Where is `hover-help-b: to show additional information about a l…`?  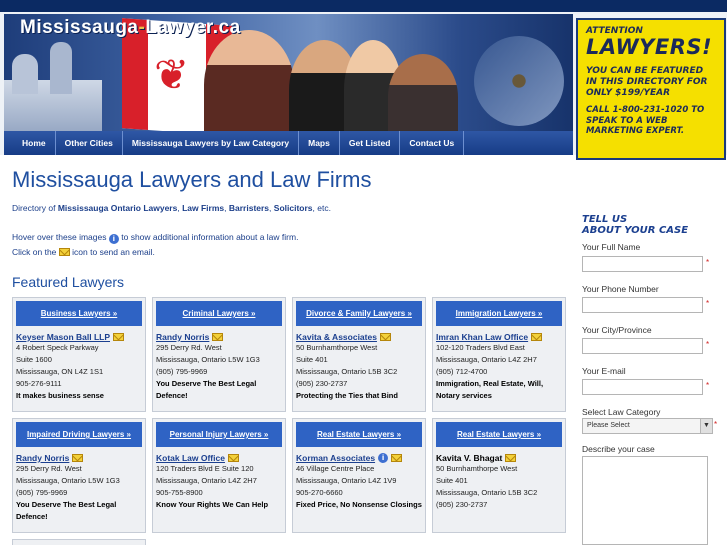 hover-help-b: to show additional information about a l… is located at coordinates (210, 237).